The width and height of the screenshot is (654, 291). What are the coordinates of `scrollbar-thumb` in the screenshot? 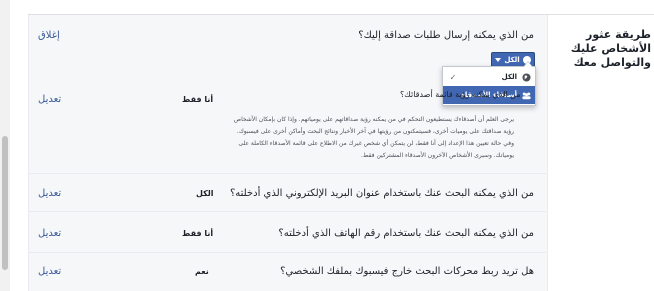 It's located at (5, 203).